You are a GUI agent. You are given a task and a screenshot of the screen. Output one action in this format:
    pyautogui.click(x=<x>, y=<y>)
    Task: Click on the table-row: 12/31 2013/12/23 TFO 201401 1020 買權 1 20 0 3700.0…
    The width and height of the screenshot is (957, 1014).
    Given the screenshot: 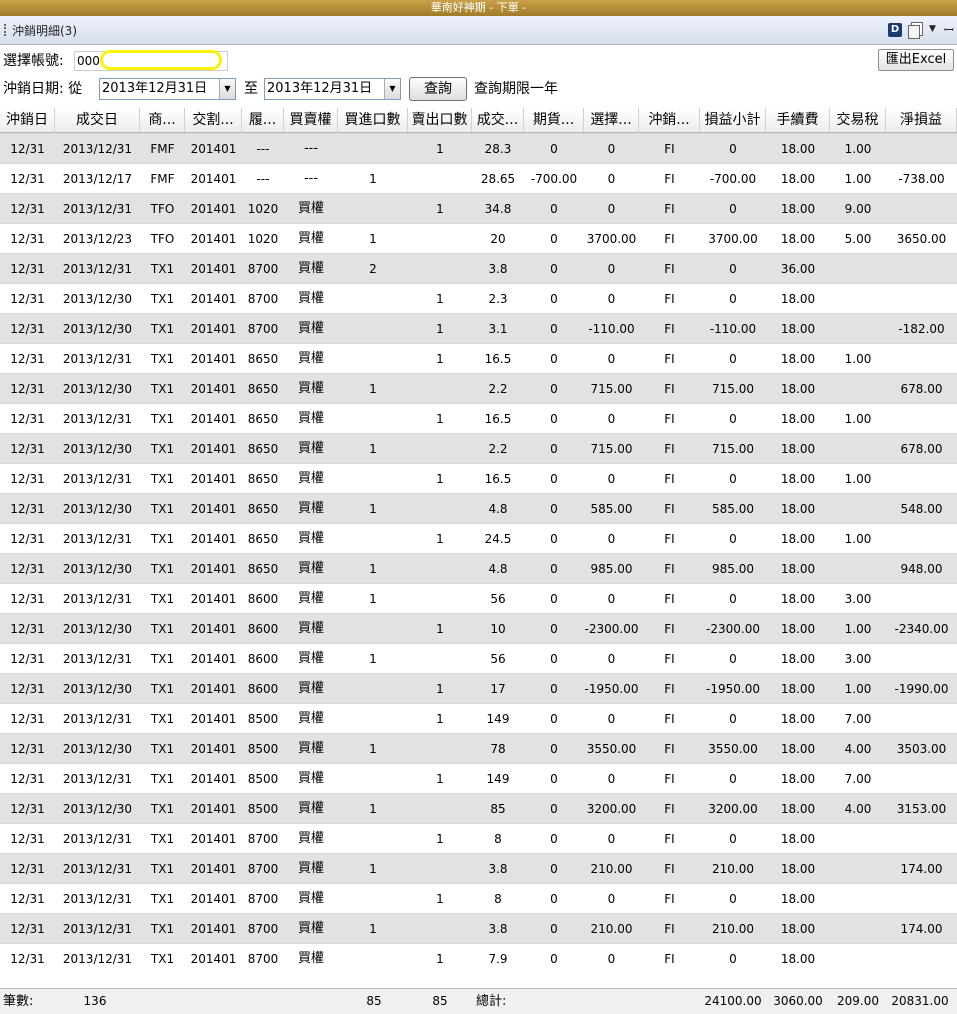 What is the action you would take?
    pyautogui.click(x=478, y=238)
    